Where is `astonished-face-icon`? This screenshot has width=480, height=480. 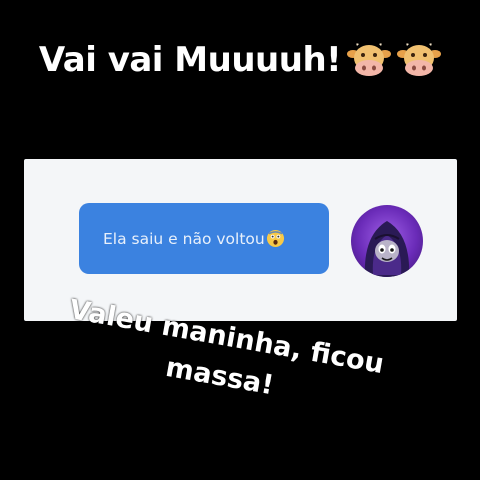 astonished-face-icon is located at coordinates (275, 238).